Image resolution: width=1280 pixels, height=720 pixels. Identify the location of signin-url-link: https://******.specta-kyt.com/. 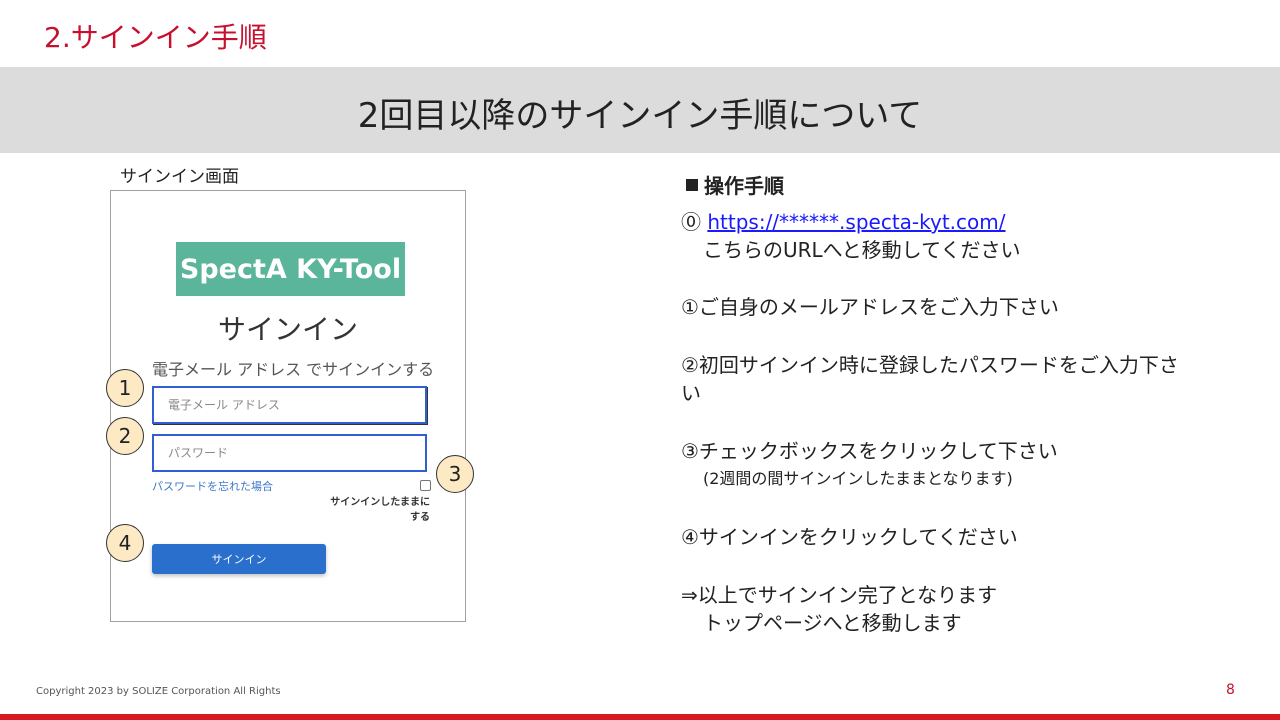
(856, 222).